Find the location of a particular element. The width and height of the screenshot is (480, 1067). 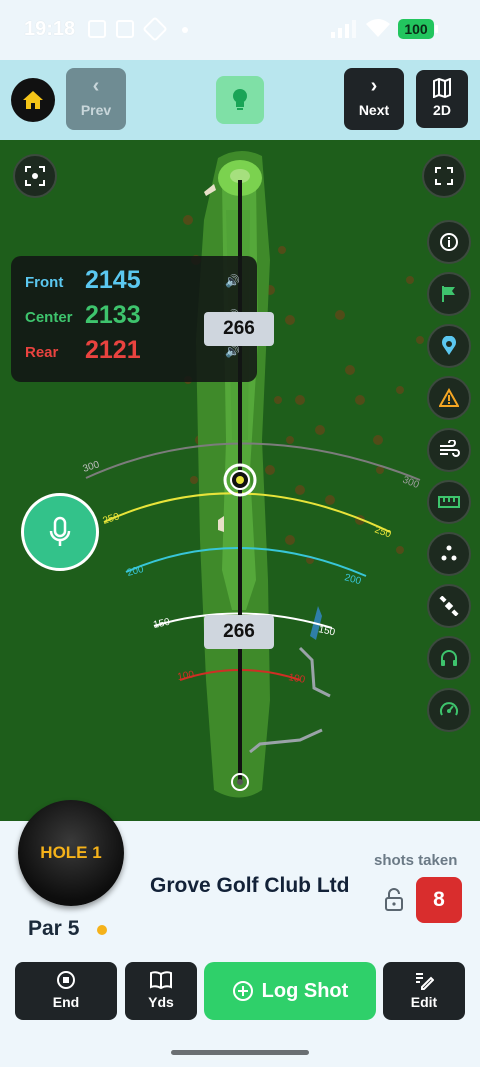

gauge-icon is located at coordinates (449, 709).